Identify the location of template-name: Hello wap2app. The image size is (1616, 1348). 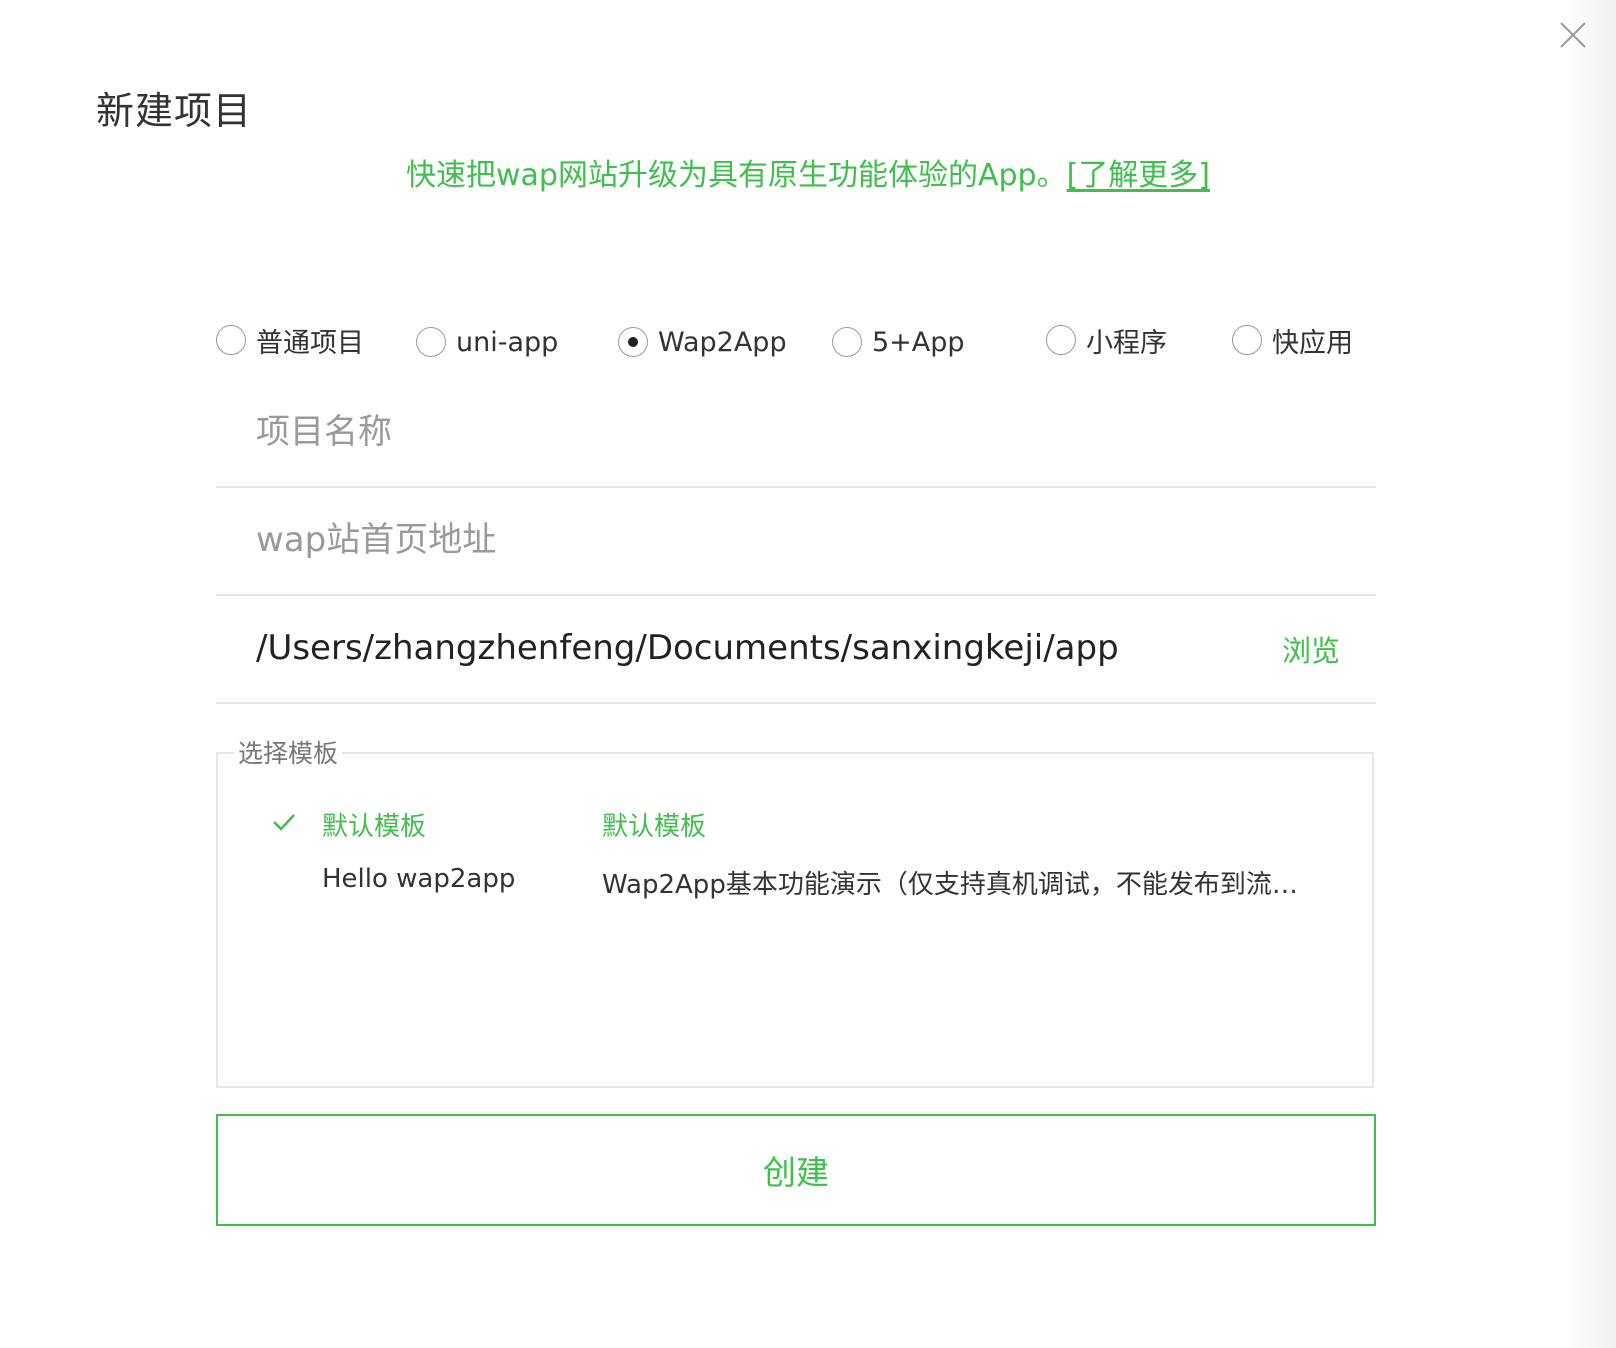
(419, 879).